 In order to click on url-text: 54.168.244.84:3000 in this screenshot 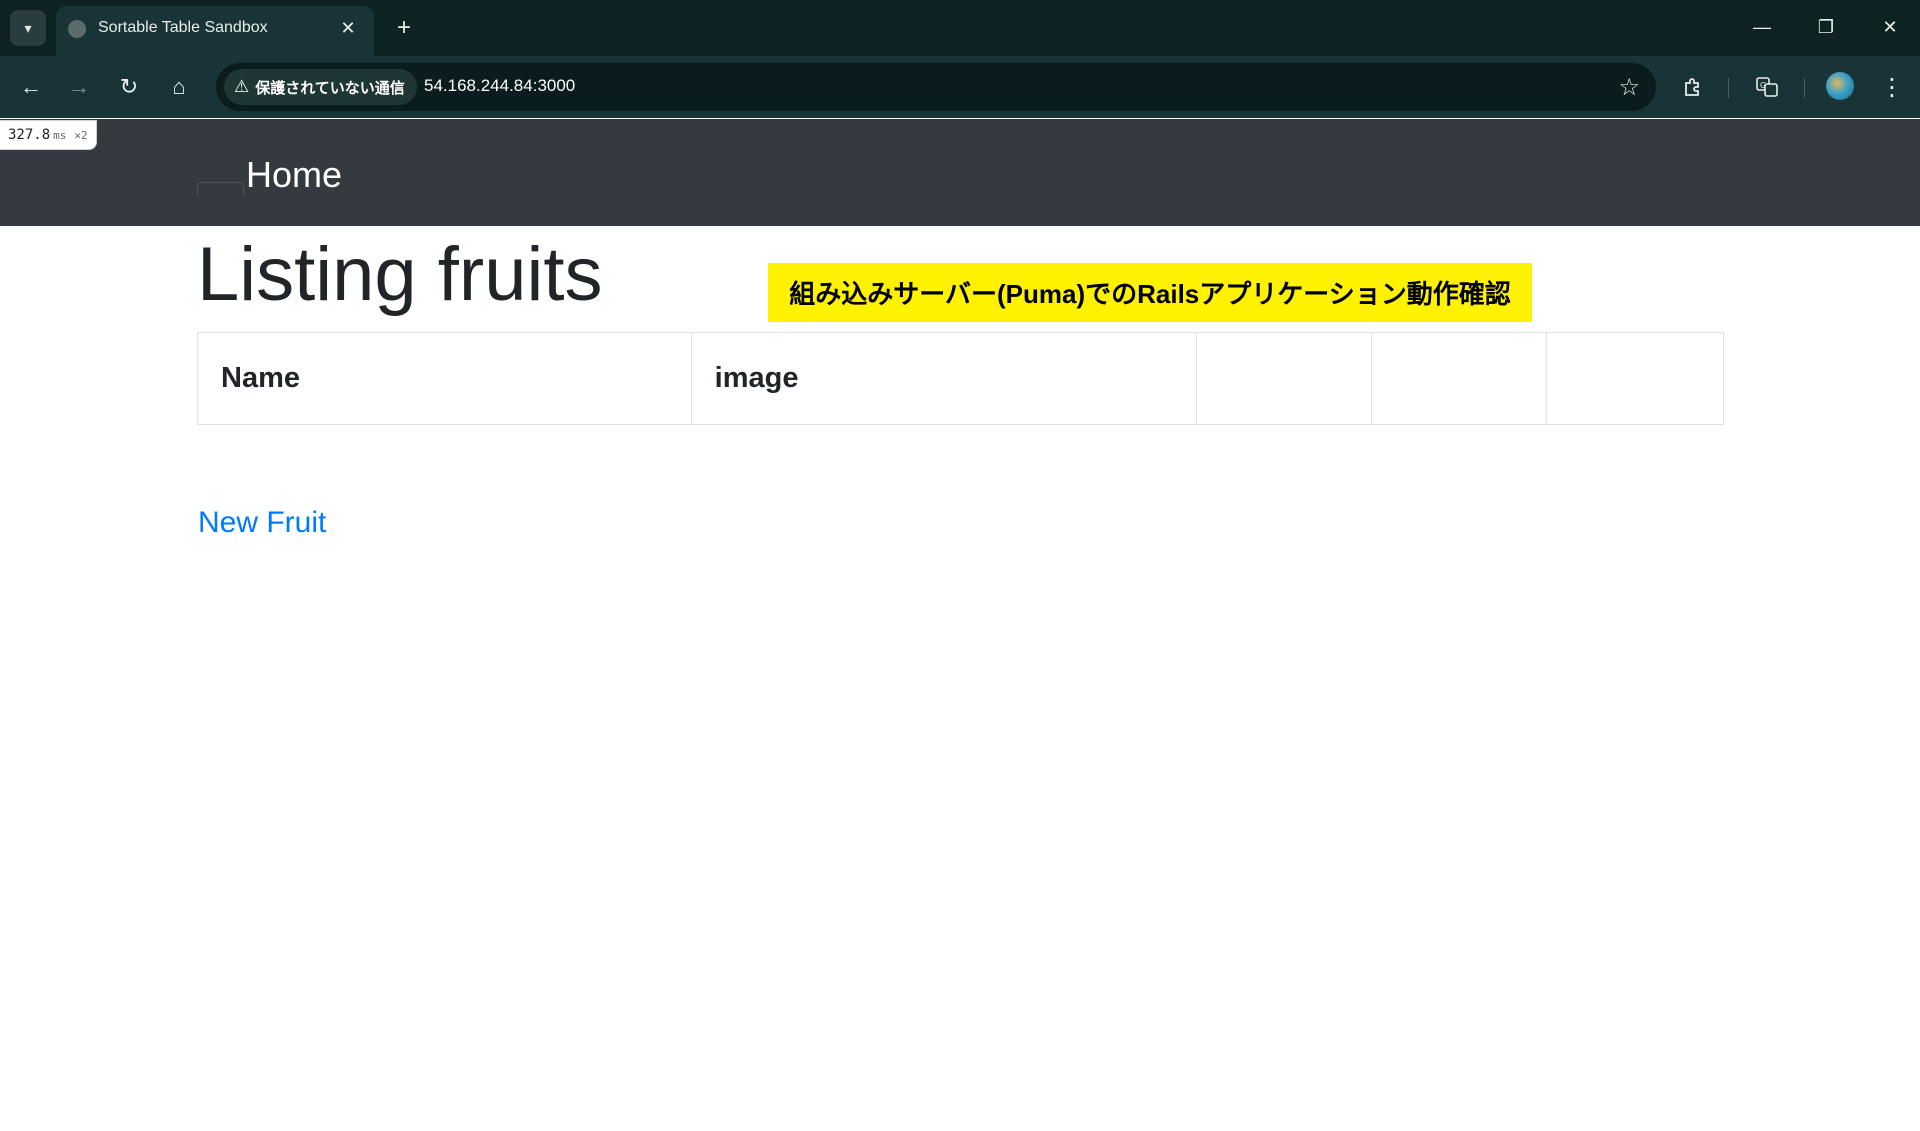, I will do `click(499, 86)`.